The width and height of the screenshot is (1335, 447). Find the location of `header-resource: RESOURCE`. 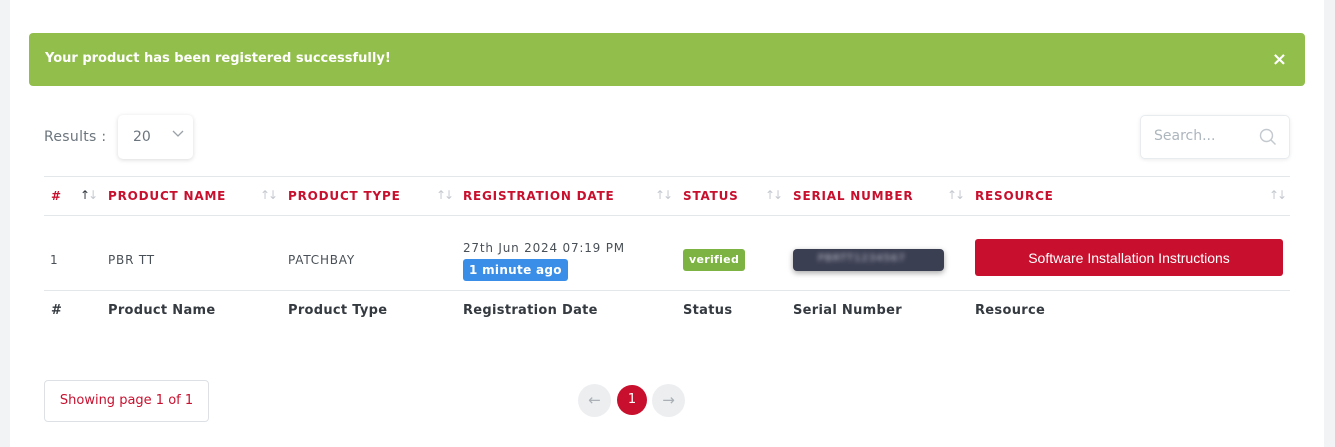

header-resource: RESOURCE is located at coordinates (1014, 196).